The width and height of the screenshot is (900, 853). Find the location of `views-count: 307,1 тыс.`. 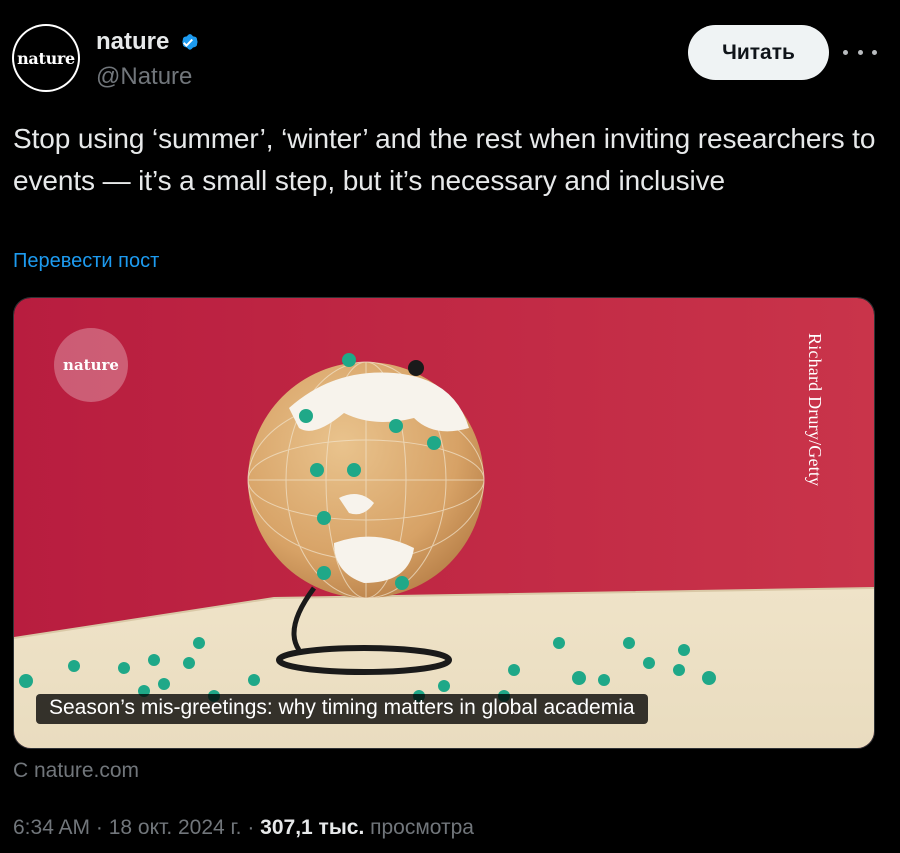

views-count: 307,1 тыс. is located at coordinates (312, 827).